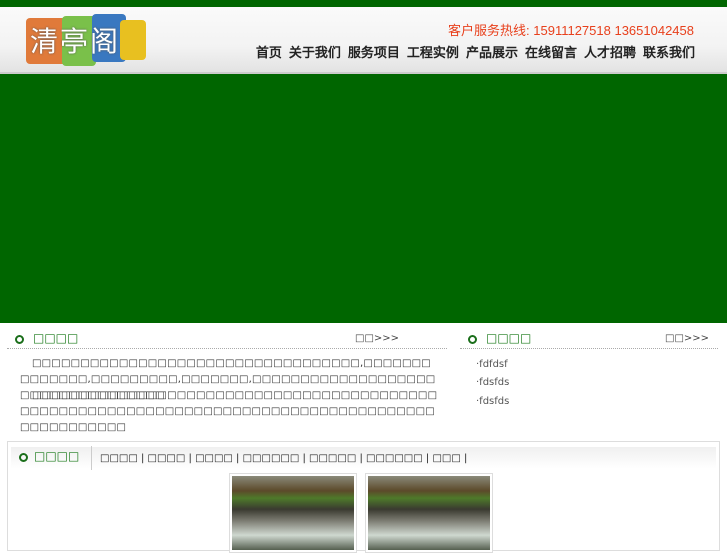 Image resolution: width=727 pixels, height=553 pixels. What do you see at coordinates (551, 51) in the screenshot?
I see `nav-message: 在线留言` at bounding box center [551, 51].